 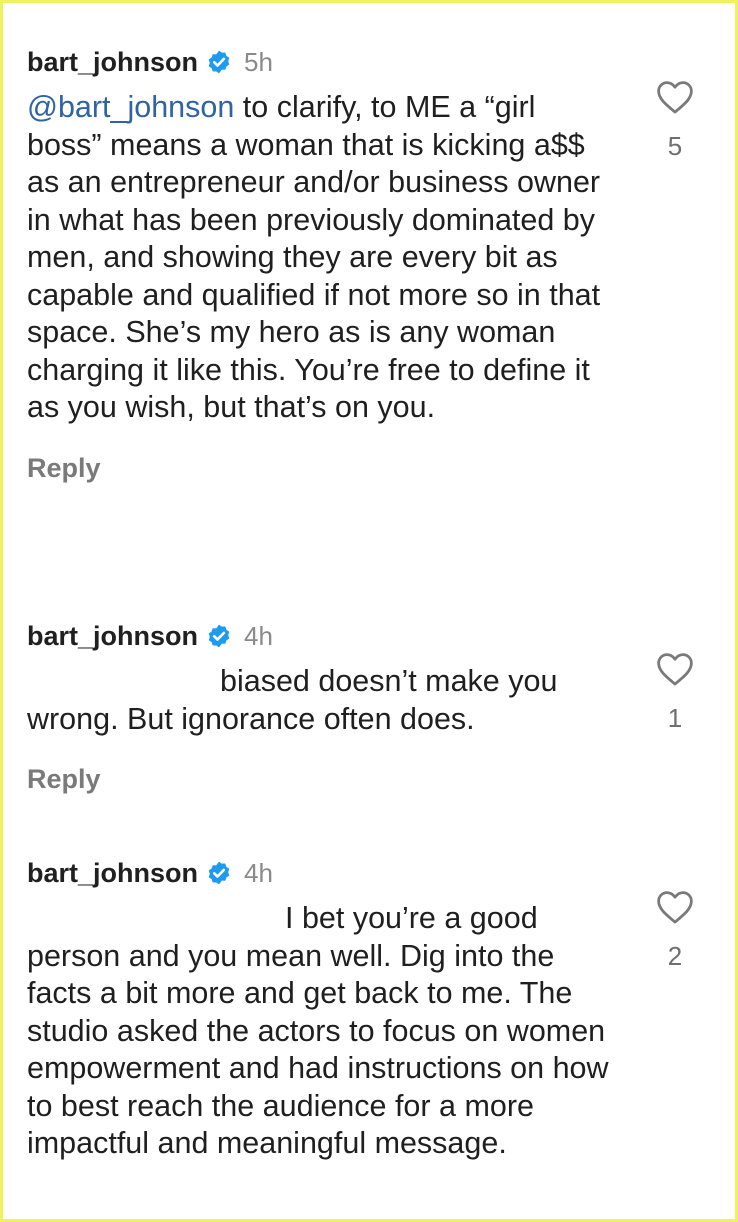 I want to click on like-count: 5, so click(x=675, y=146).